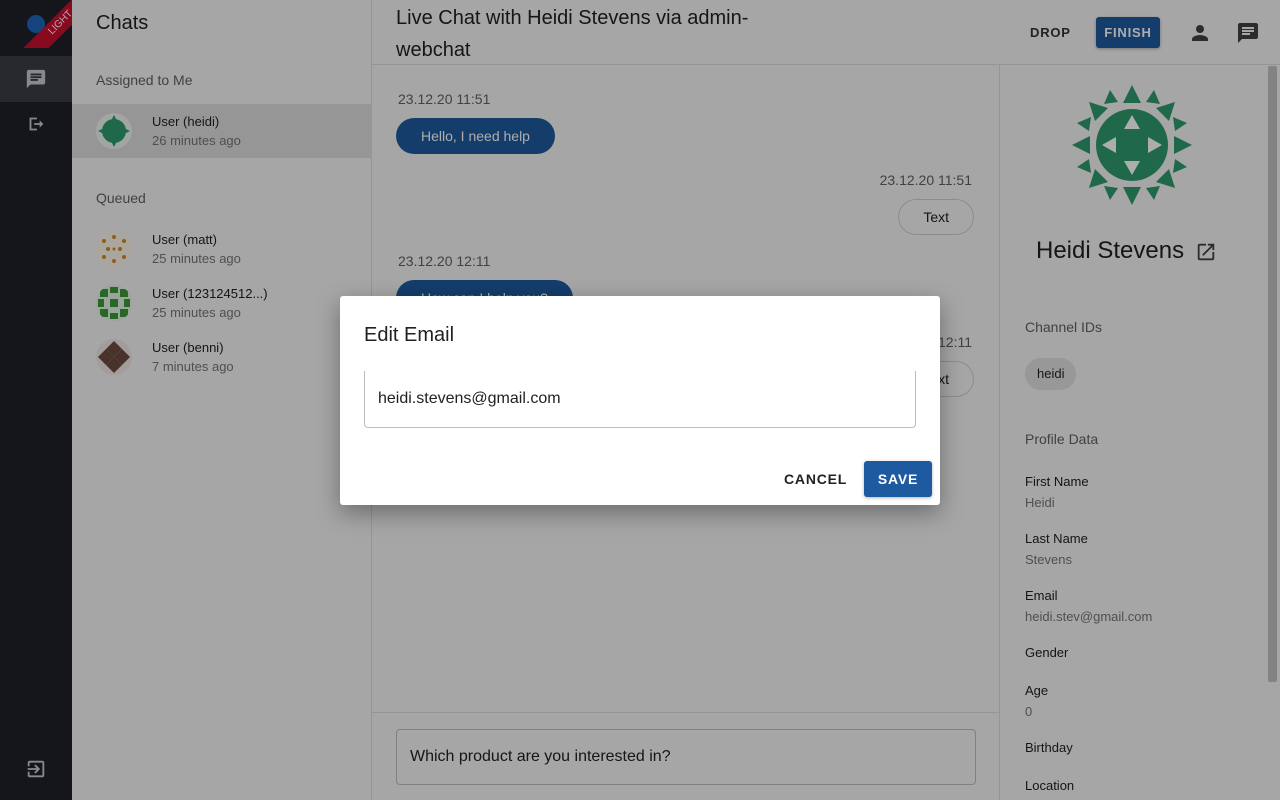 This screenshot has width=1280, height=800. Describe the element at coordinates (815, 479) in the screenshot. I see `cancel-button: CANCEL` at that location.